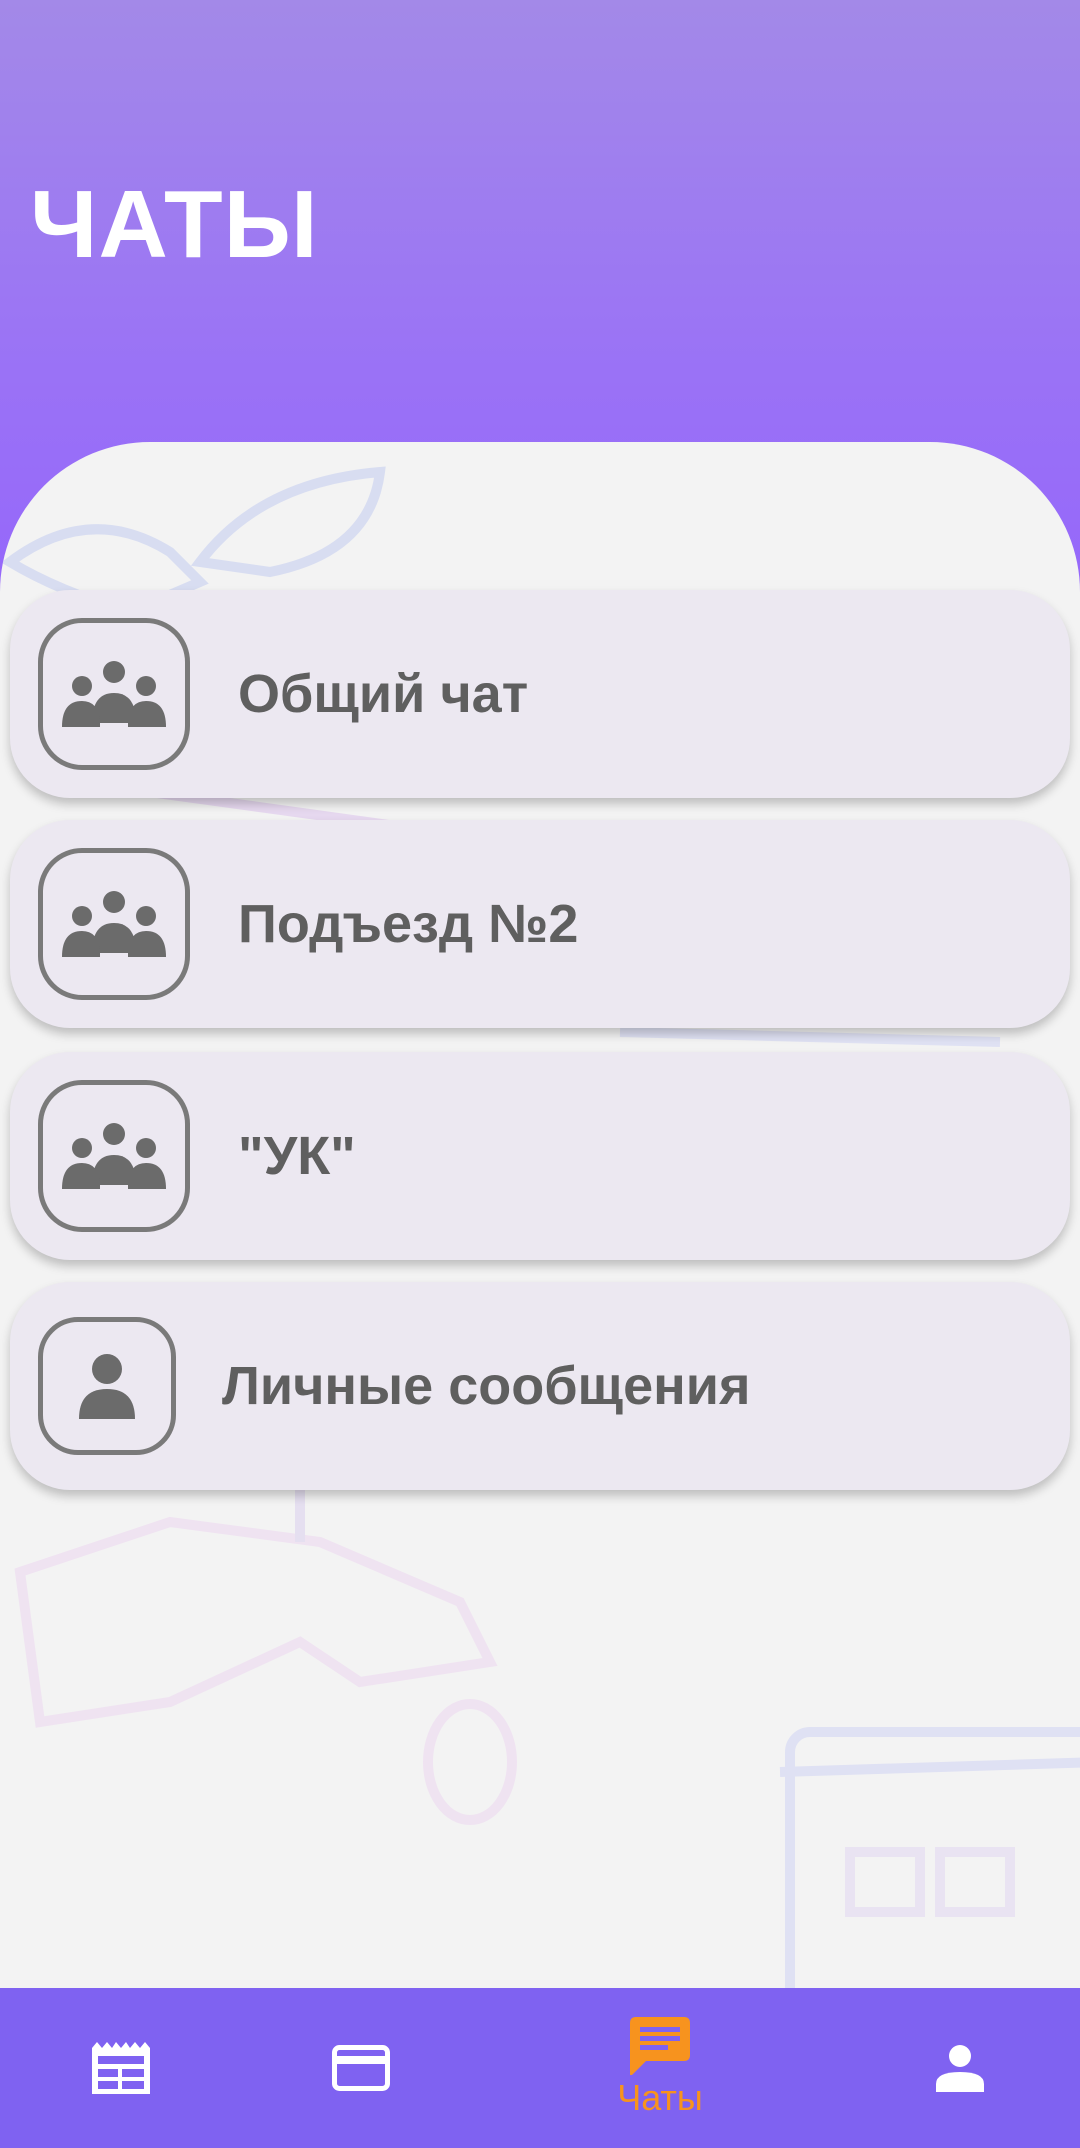 This screenshot has width=1080, height=2148. I want to click on payment-card-icon, so click(361, 2068).